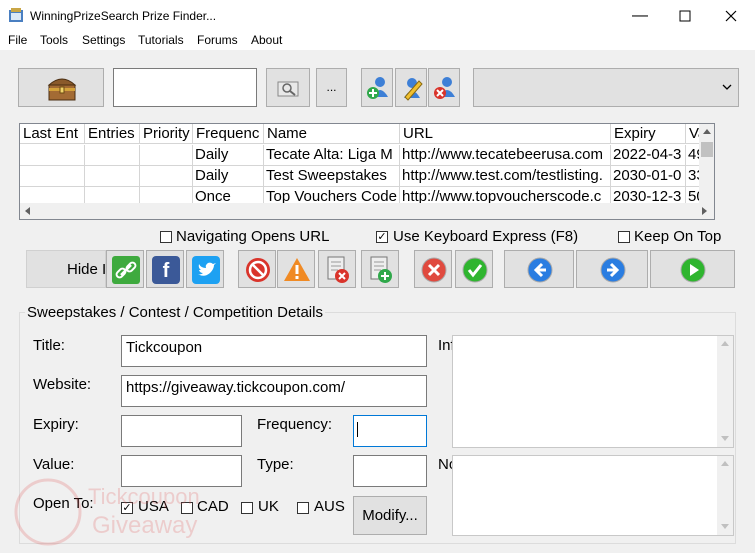 The height and width of the screenshot is (553, 755). I want to click on delete-document-button, so click(337, 269).